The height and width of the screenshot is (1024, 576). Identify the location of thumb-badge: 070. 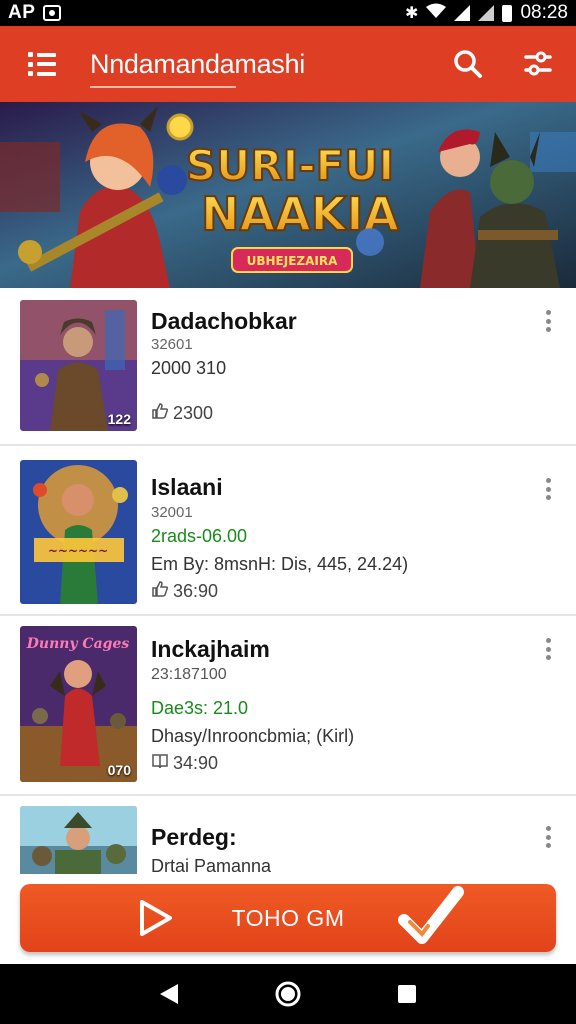
(119, 770).